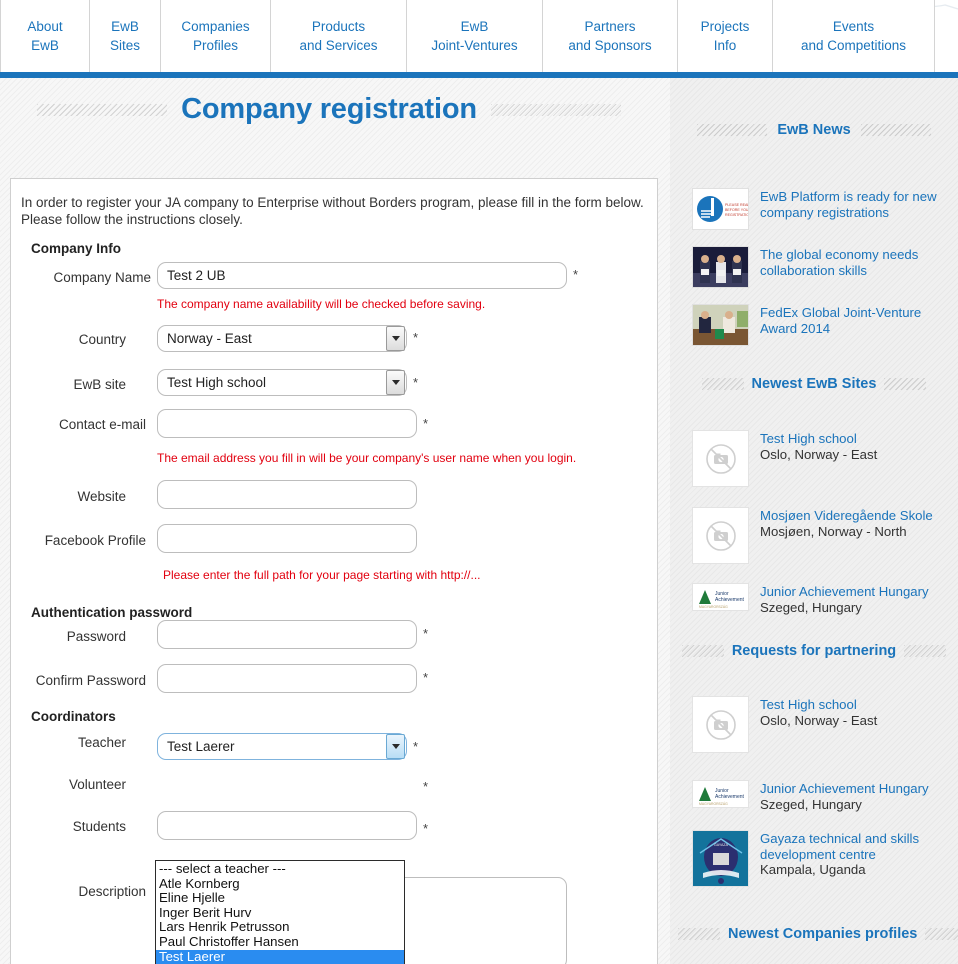  I want to click on nav-item-label-line1: Products, so click(338, 26).